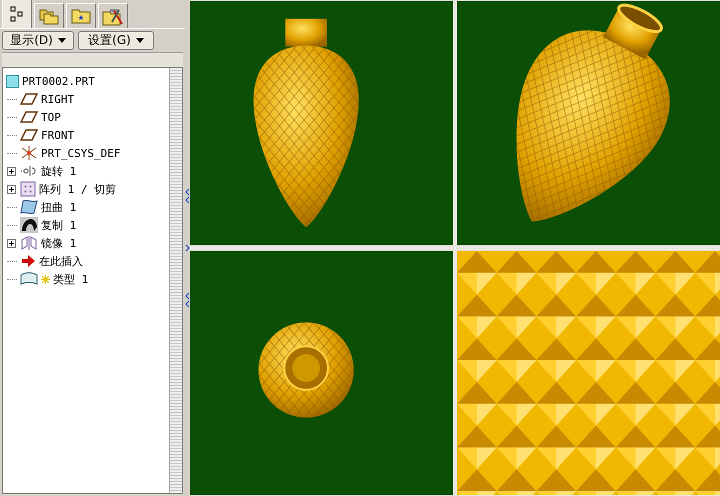 This screenshot has width=720, height=496. I want to click on folder-icon, so click(81, 16).